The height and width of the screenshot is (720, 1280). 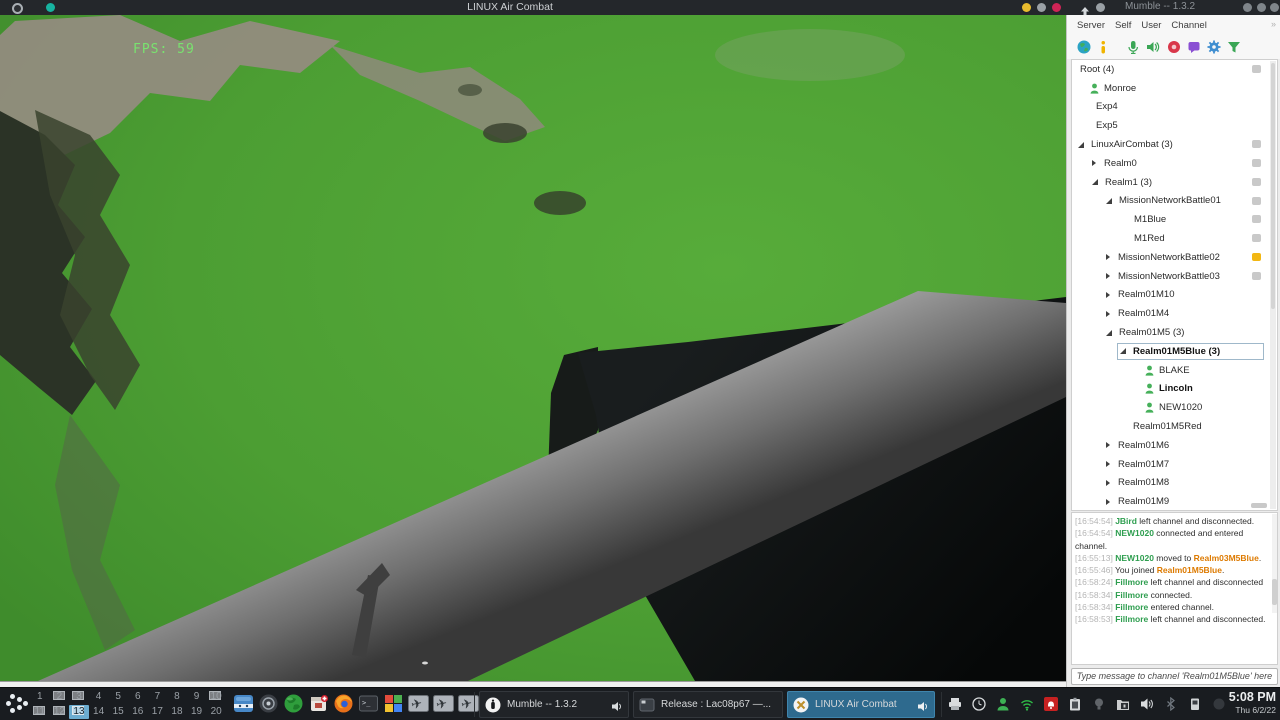 I want to click on volume-tray-icon, so click(x=1147, y=704).